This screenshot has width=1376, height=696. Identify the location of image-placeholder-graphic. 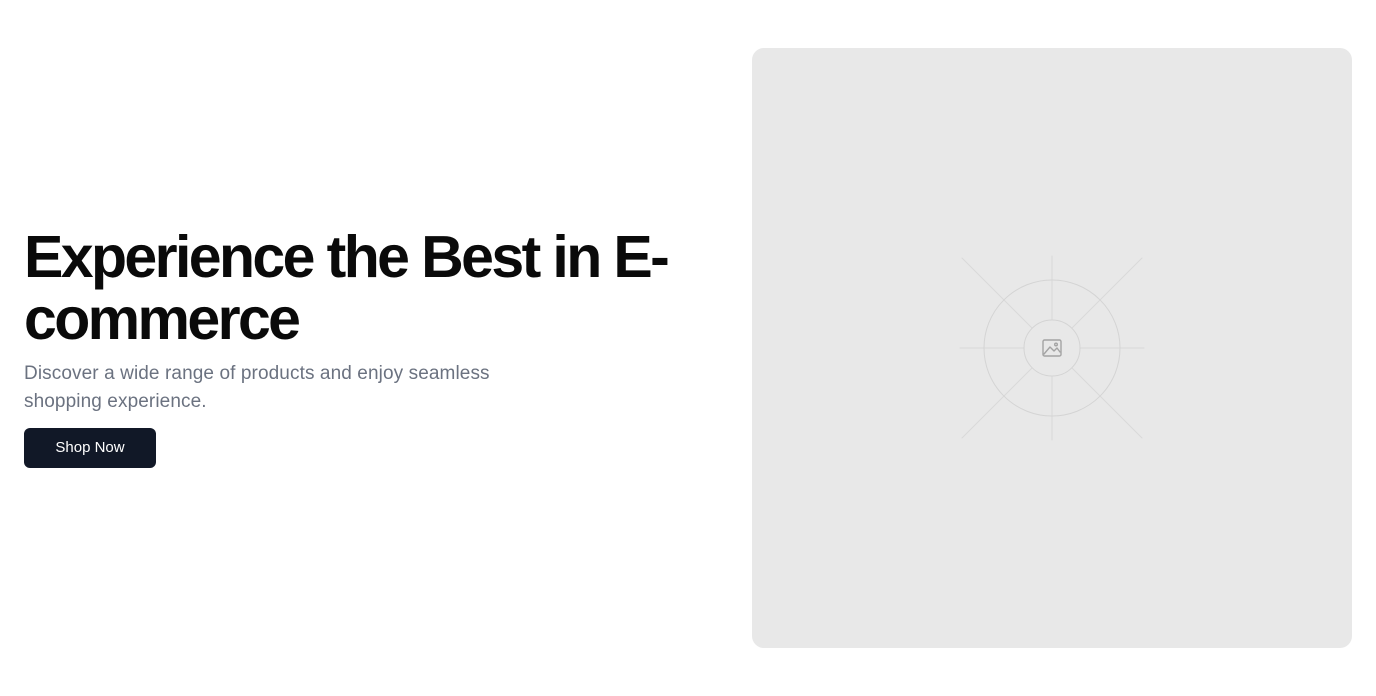
(1052, 348).